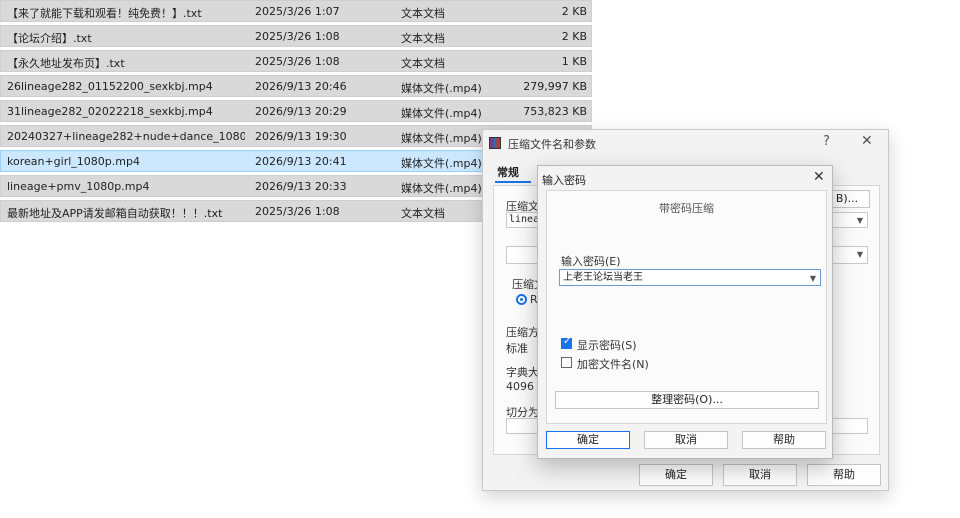 The image size is (960, 518). Describe the element at coordinates (566, 342) in the screenshot. I see `show-password-checkbox` at that location.